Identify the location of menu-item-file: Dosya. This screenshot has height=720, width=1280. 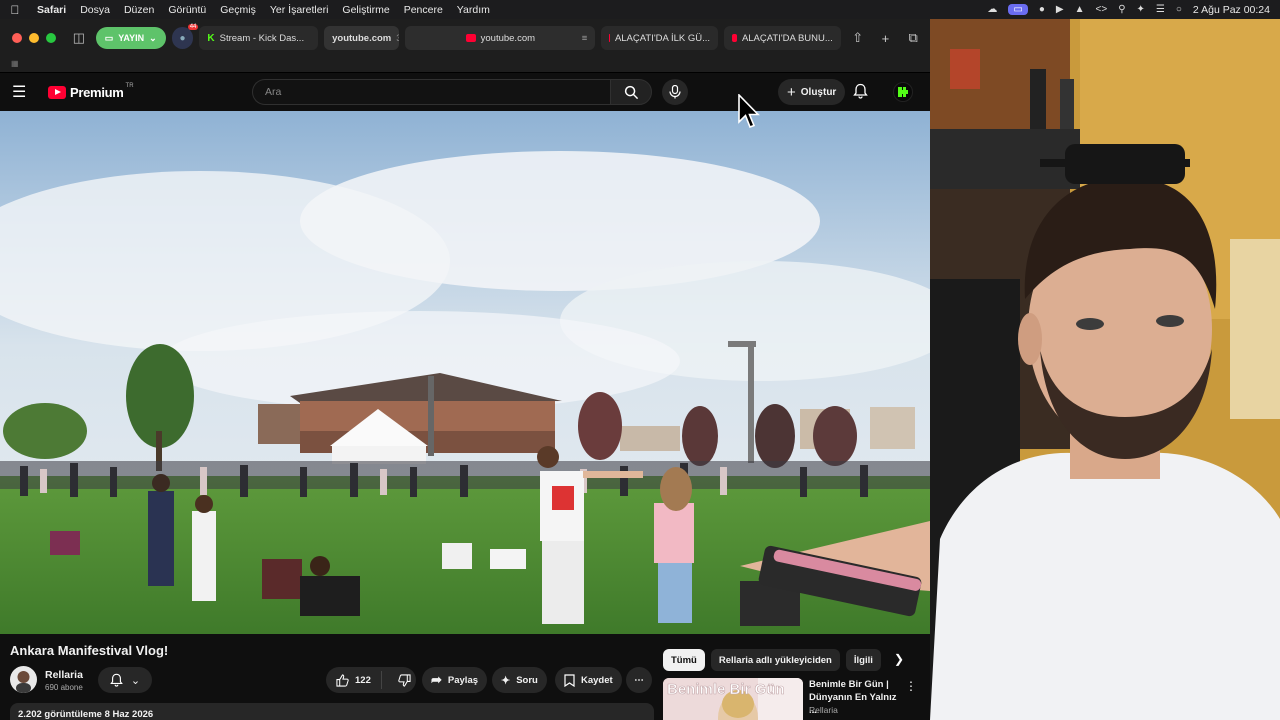
(95, 10).